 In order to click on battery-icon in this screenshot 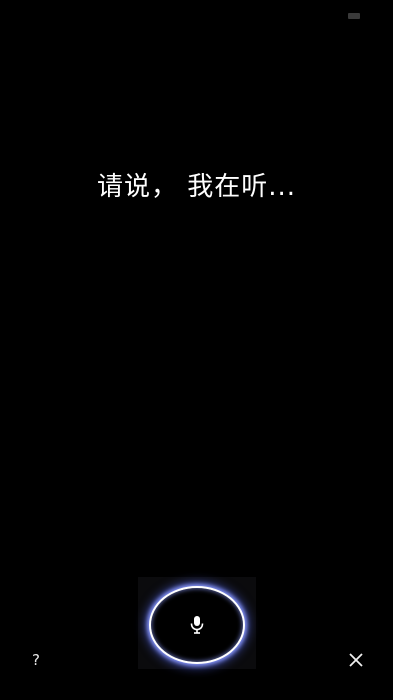, I will do `click(354, 16)`.